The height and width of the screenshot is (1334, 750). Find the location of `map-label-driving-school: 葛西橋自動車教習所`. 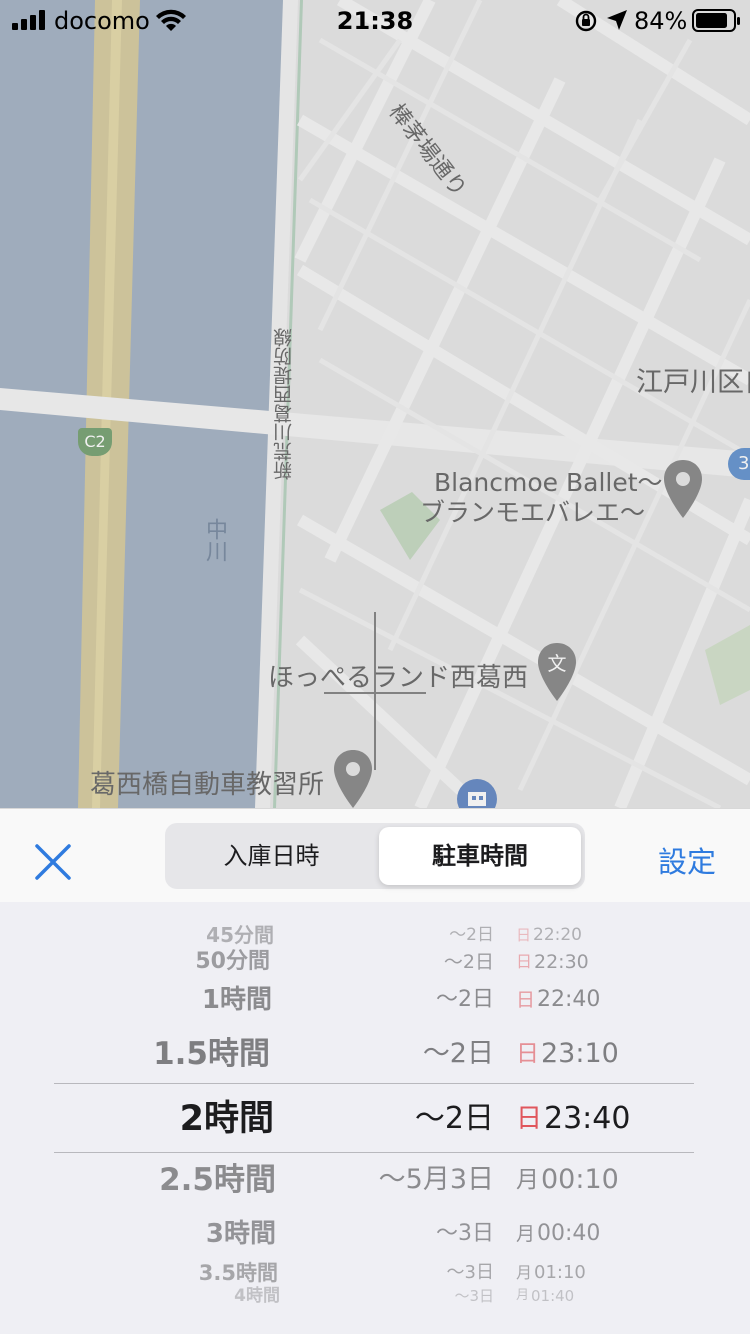

map-label-driving-school: 葛西橋自動車教習所 is located at coordinates (207, 782).